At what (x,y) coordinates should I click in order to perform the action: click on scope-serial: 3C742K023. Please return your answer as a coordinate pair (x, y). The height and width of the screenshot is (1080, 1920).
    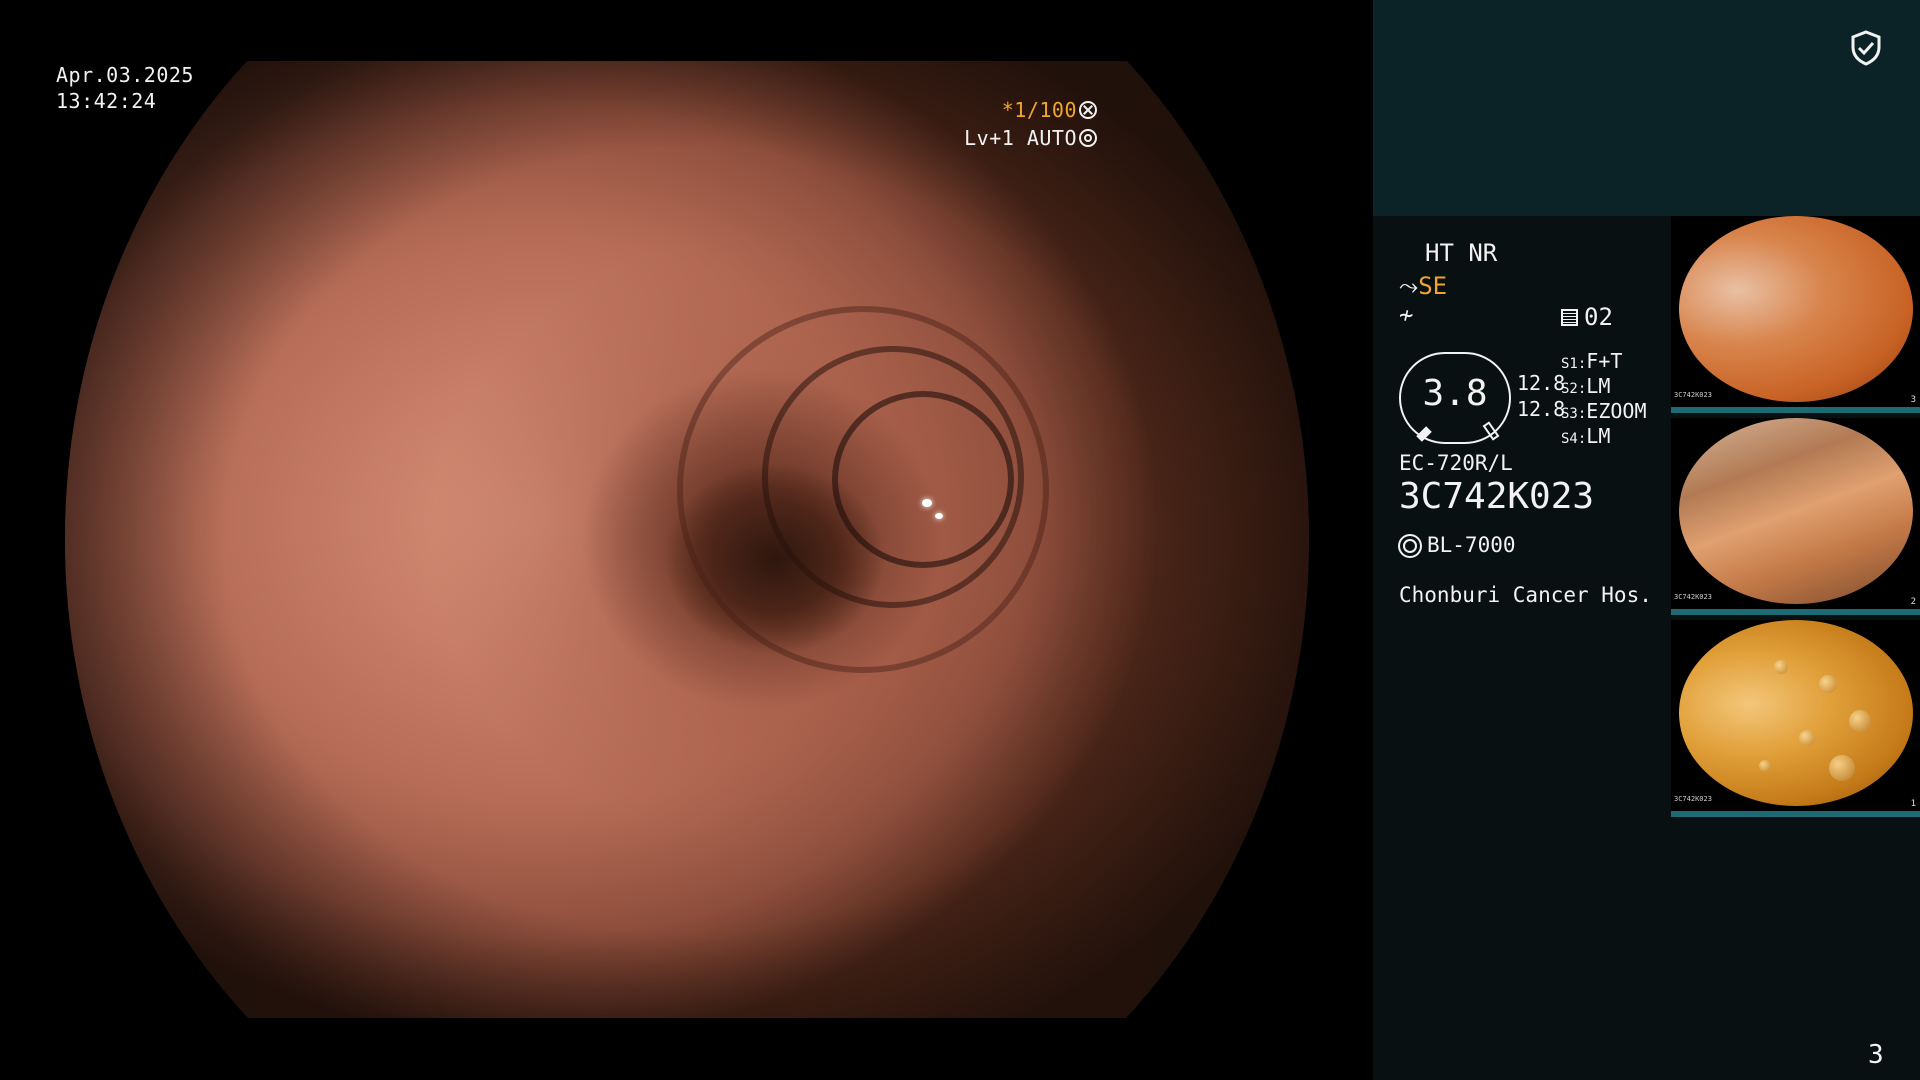
    Looking at the image, I should click on (1497, 496).